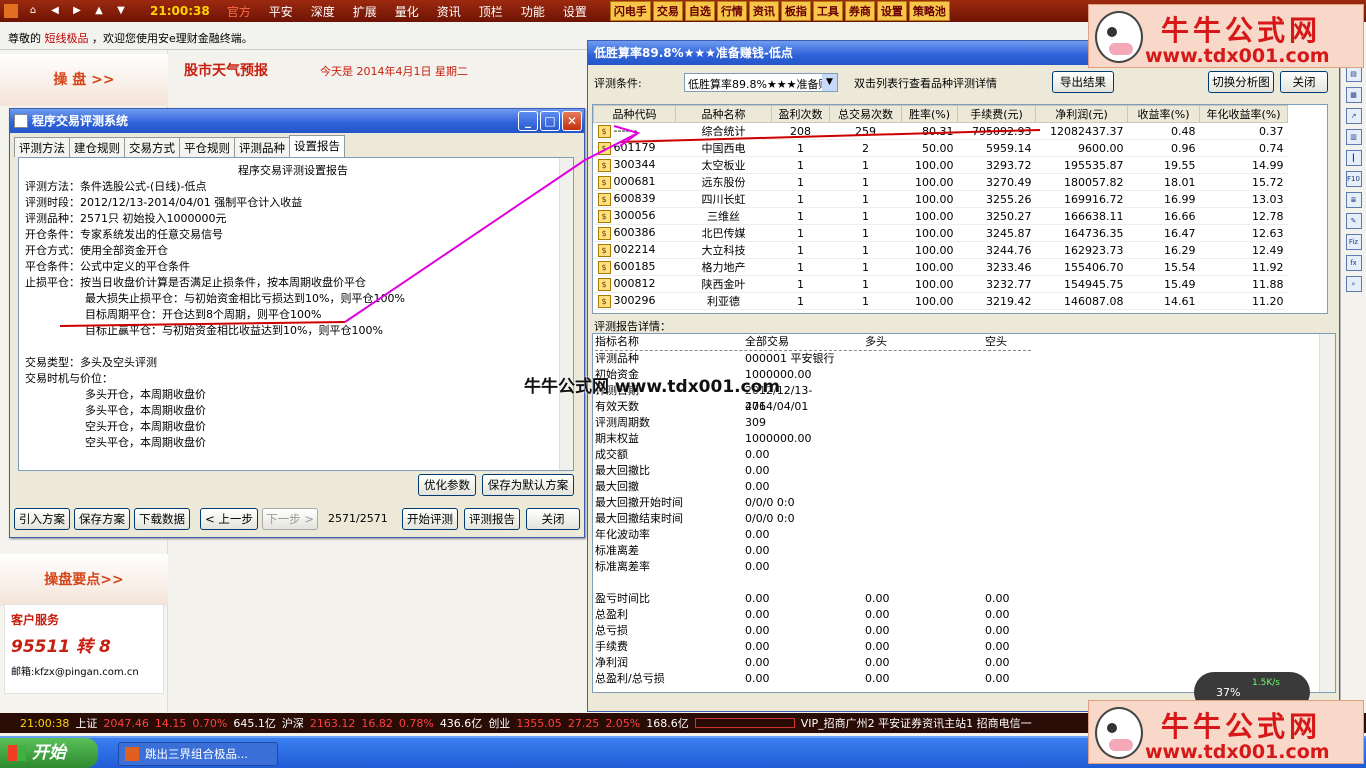 This screenshot has height=768, width=1366. I want to click on save-default-button: 保存为默认方案, so click(528, 485).